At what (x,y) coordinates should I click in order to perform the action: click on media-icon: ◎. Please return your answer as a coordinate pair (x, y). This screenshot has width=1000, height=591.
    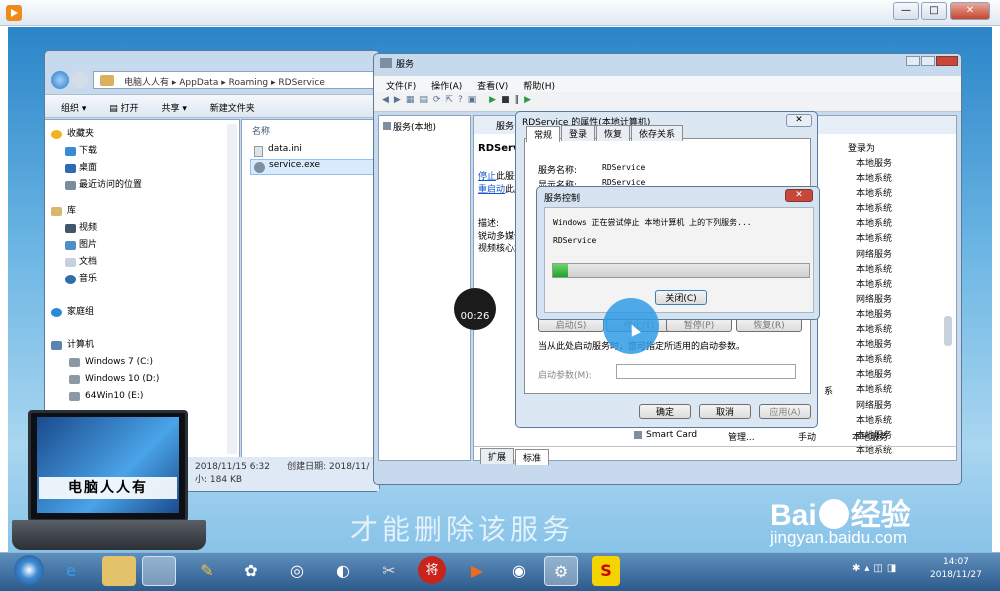
    Looking at the image, I should click on (297, 571).